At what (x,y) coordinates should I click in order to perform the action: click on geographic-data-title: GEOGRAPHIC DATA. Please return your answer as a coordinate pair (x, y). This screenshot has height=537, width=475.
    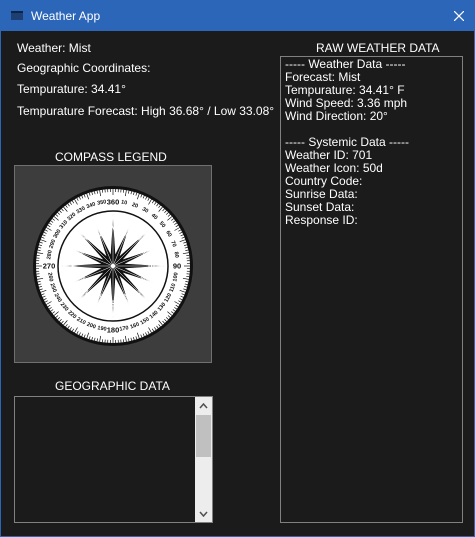
    Looking at the image, I should click on (112, 386).